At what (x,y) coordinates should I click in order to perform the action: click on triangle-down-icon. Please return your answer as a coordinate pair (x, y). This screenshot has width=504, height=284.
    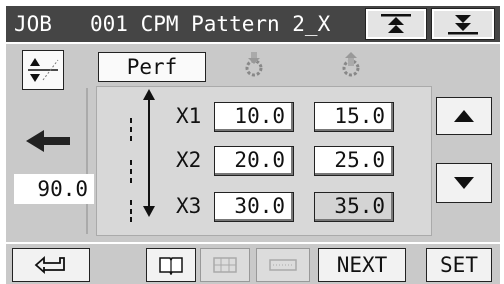
    Looking at the image, I should click on (464, 183).